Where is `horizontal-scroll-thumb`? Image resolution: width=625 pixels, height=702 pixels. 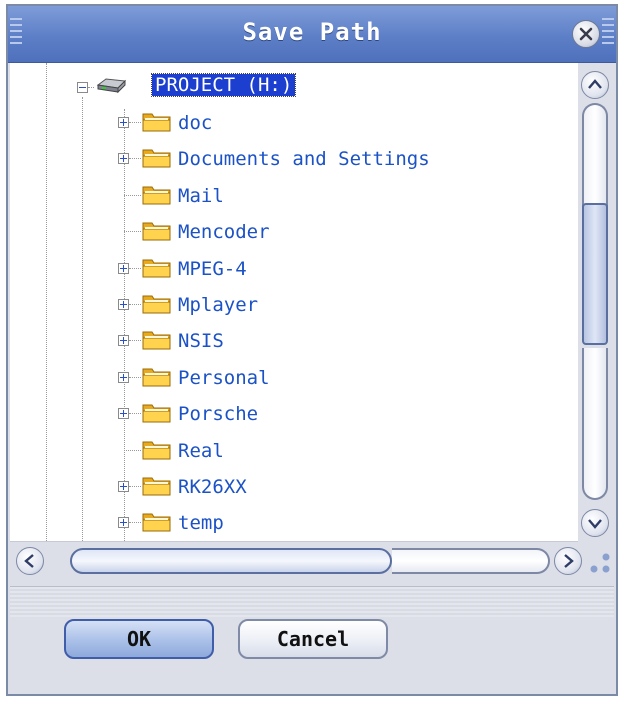 horizontal-scroll-thumb is located at coordinates (231, 561).